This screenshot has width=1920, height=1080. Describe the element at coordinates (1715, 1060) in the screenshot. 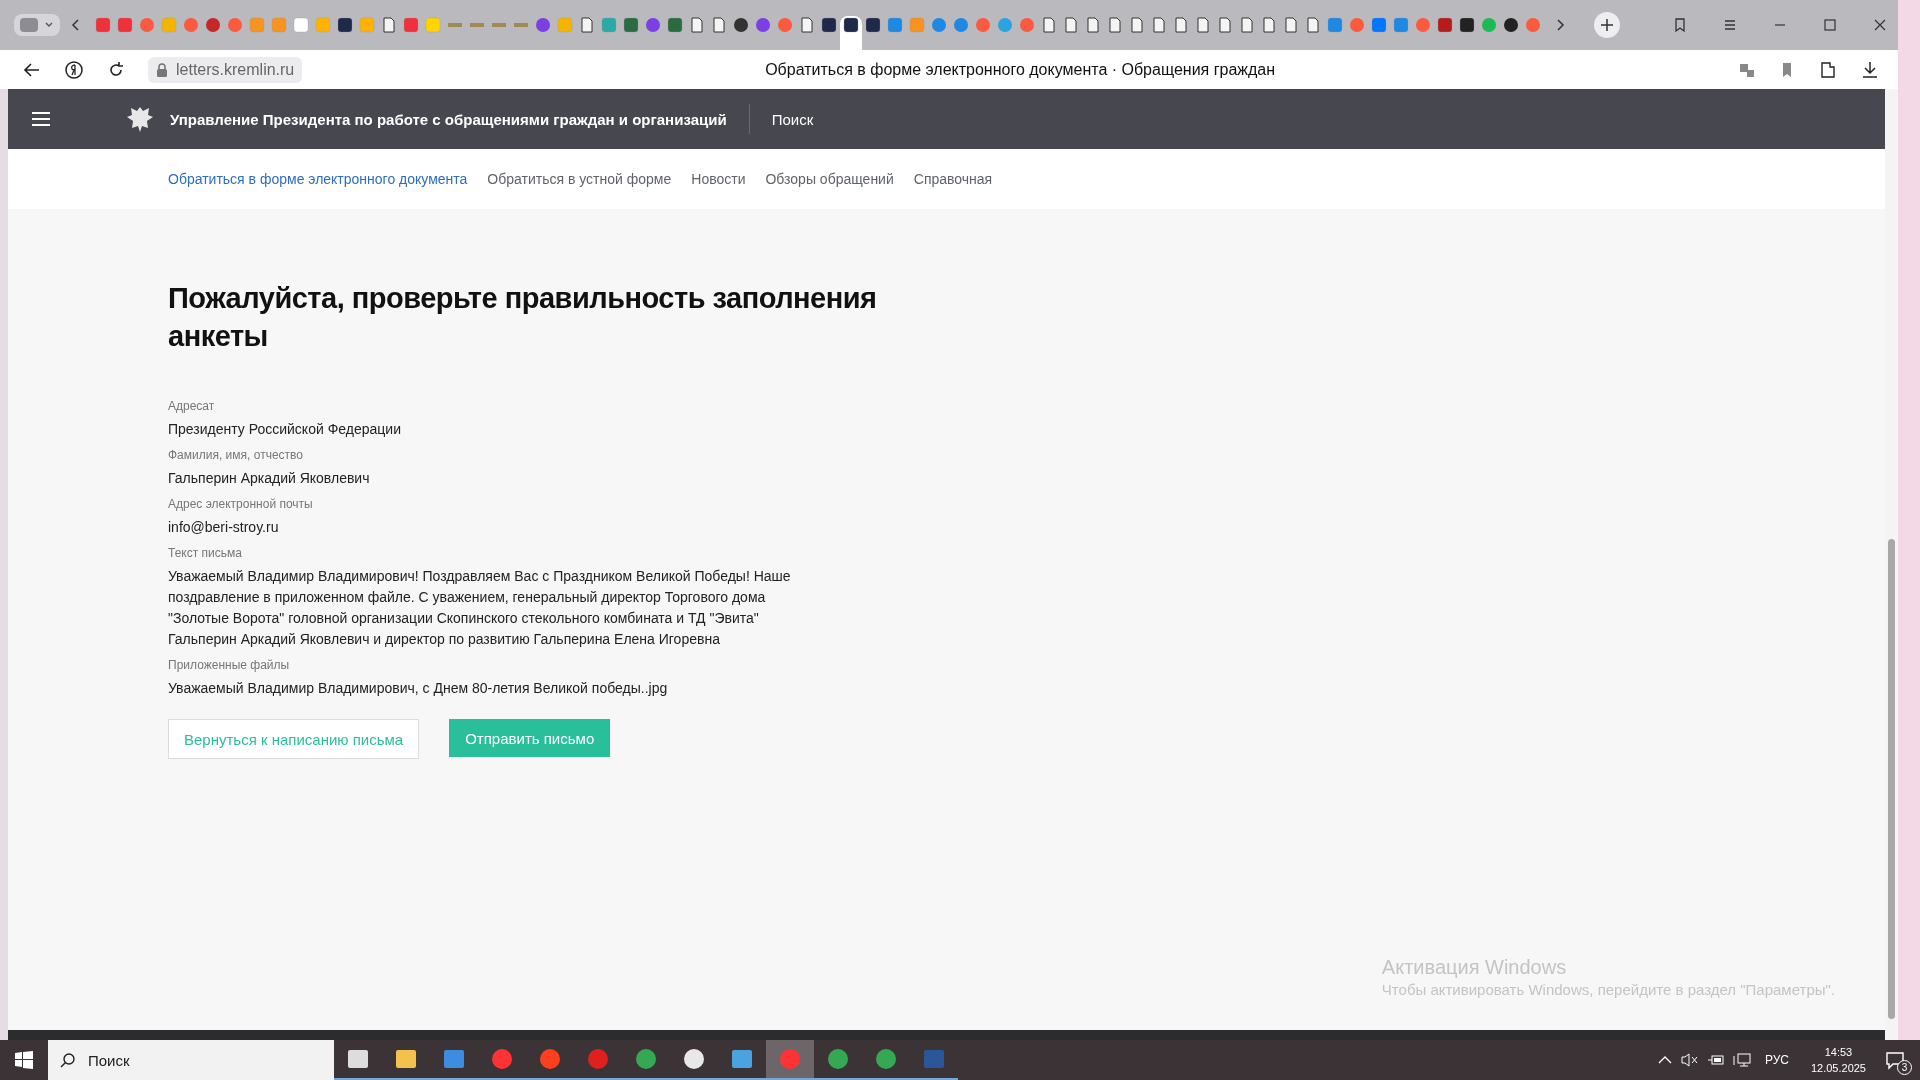

I see `battery-icon` at that location.